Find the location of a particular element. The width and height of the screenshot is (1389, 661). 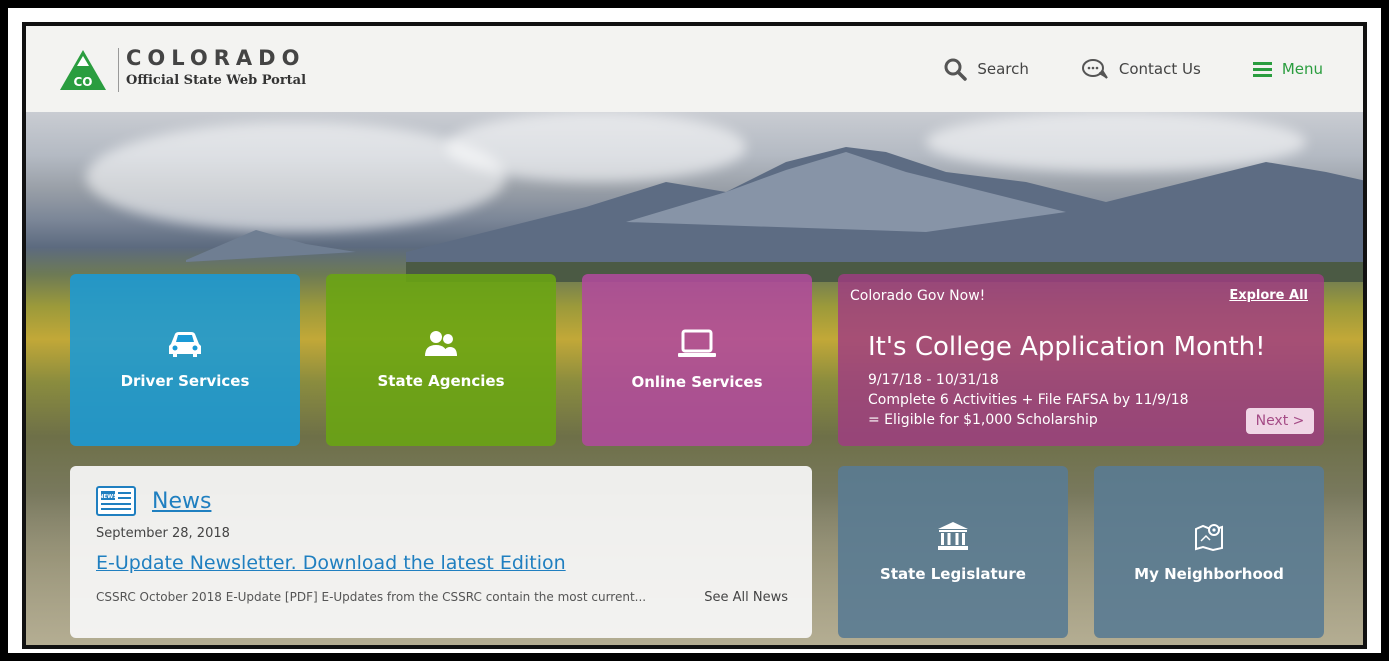

contact-us-button: Contact Us is located at coordinates (1141, 69).